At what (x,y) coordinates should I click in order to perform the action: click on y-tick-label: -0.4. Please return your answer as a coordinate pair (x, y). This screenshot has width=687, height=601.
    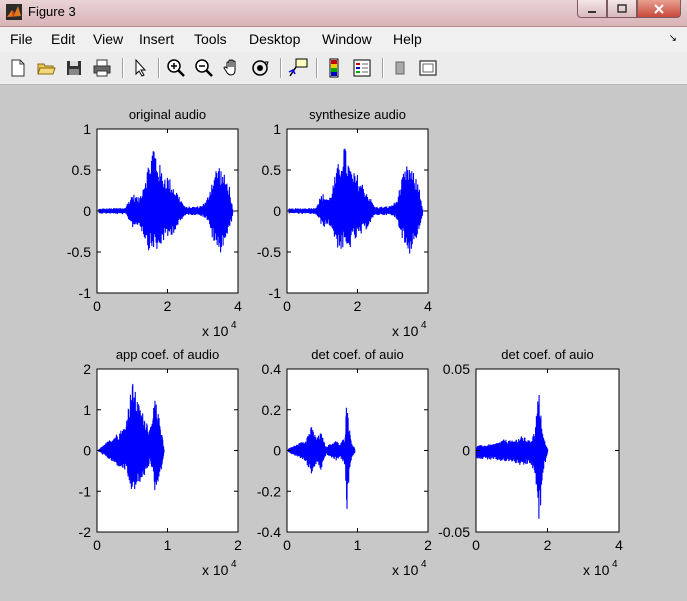
    Looking at the image, I should click on (269, 532).